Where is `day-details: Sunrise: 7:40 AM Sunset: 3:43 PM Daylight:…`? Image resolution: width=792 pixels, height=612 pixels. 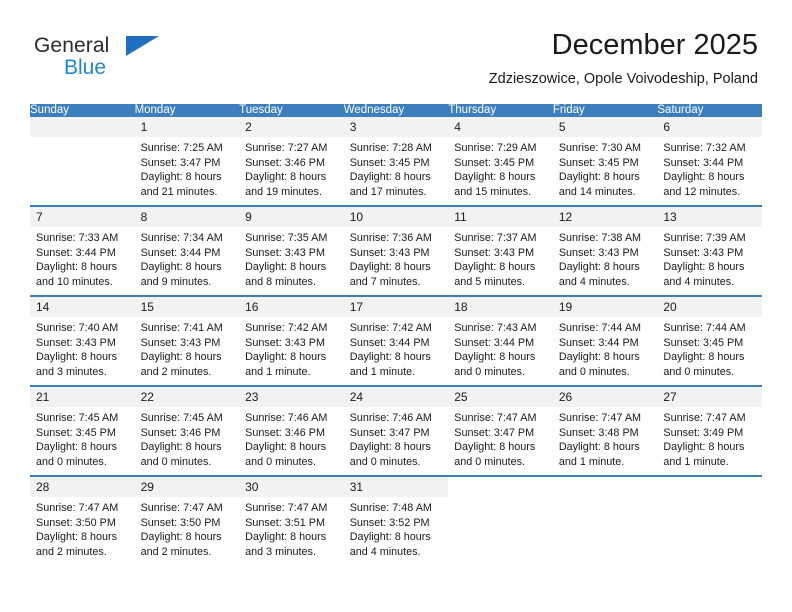 day-details: Sunrise: 7:40 AM Sunset: 3:43 PM Daylight:… is located at coordinates (82, 348).